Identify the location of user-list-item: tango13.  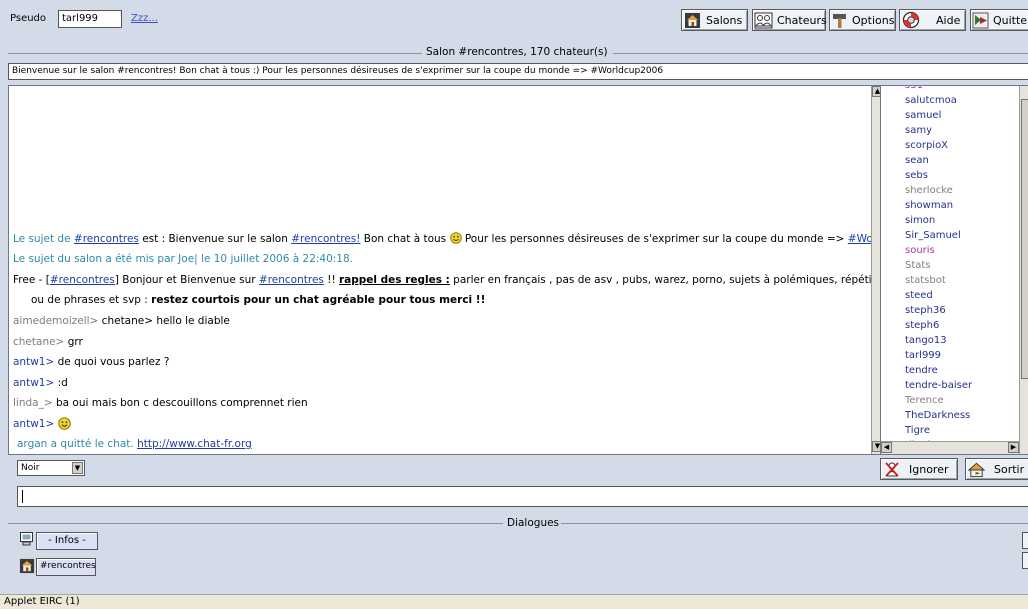
(926, 340).